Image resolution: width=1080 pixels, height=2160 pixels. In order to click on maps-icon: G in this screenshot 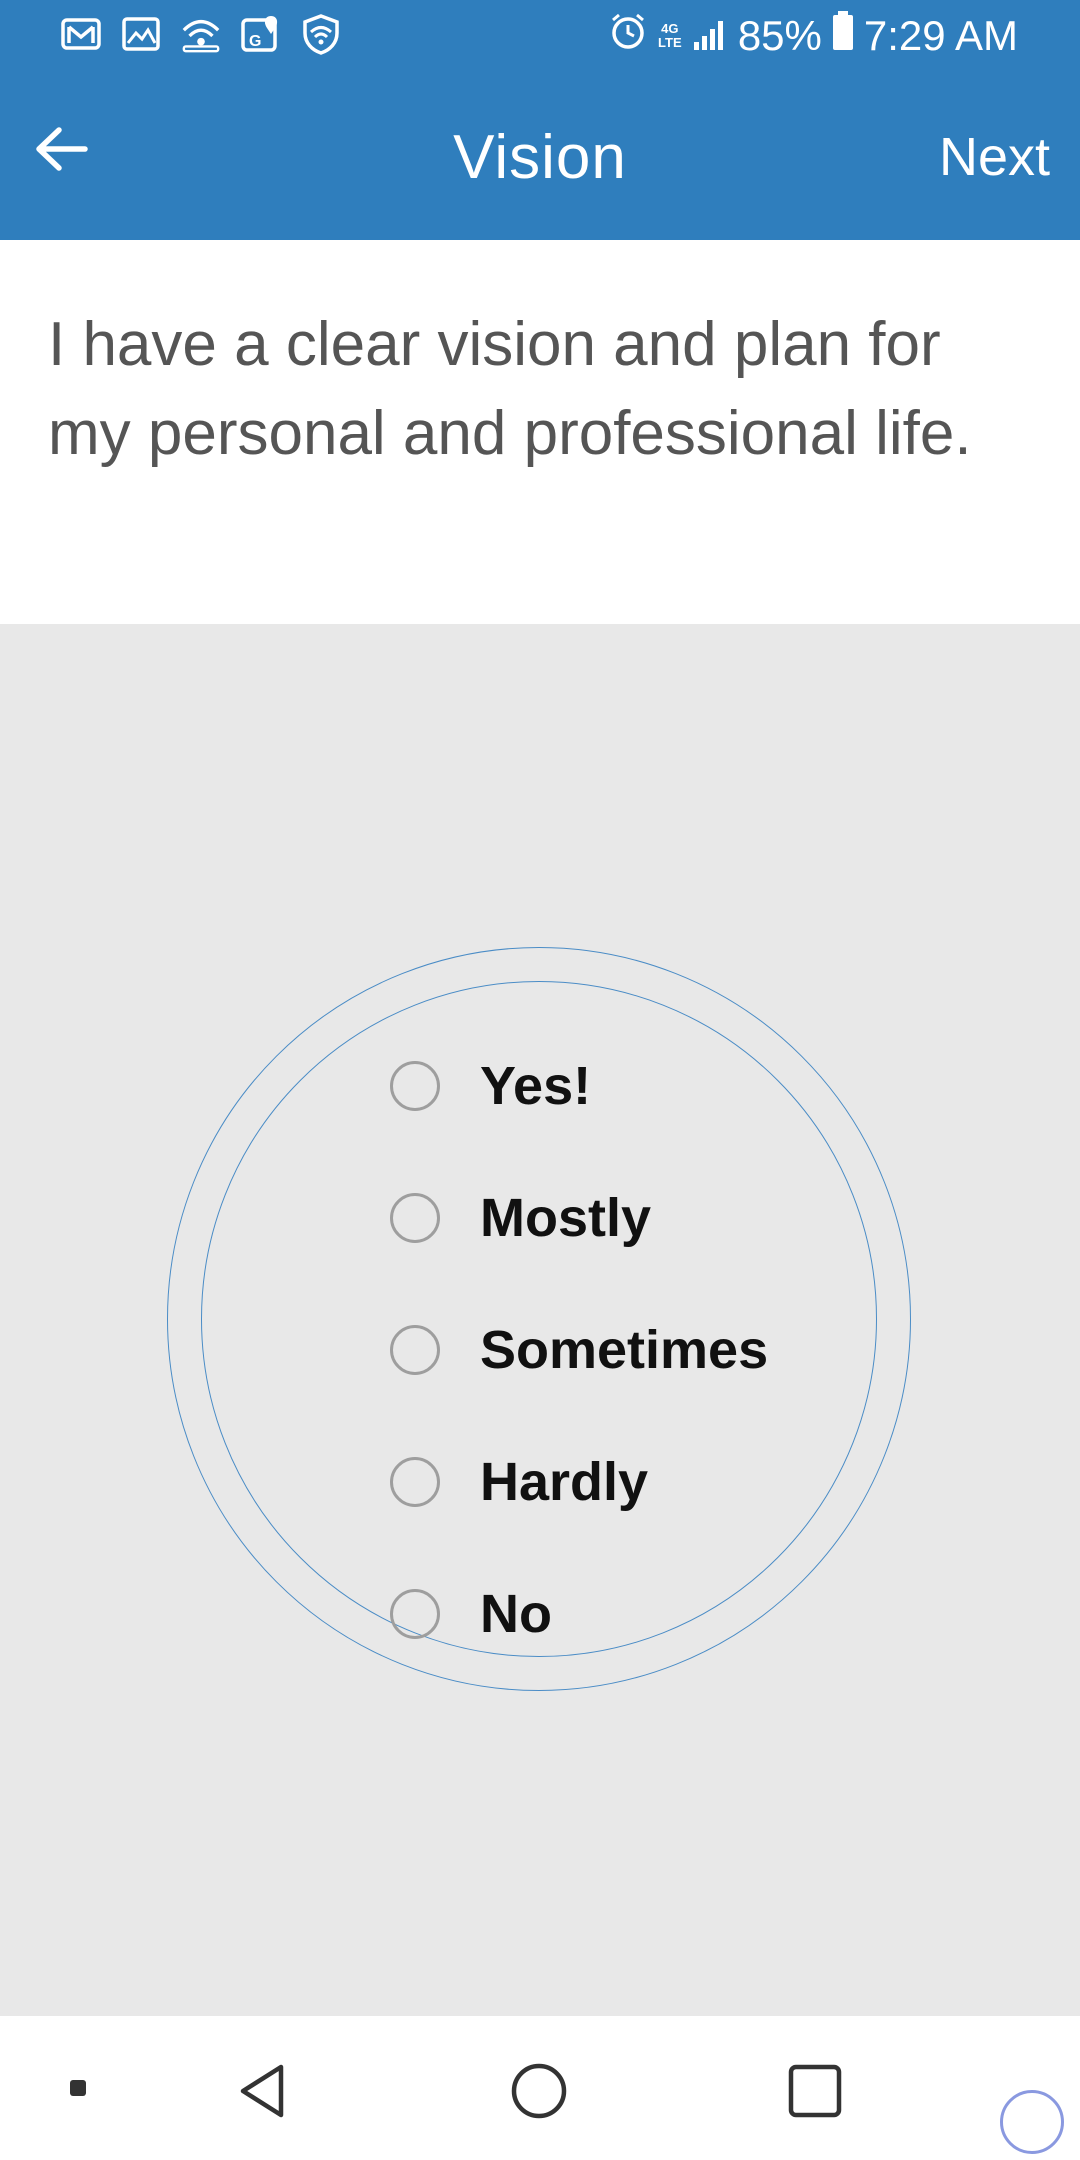, I will do `click(261, 34)`.